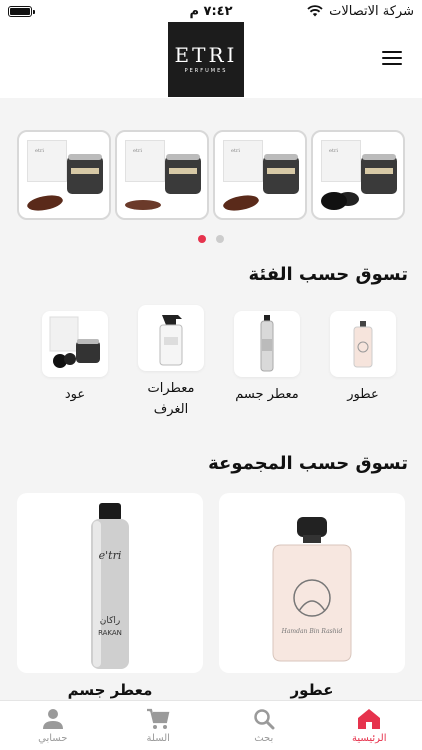  What do you see at coordinates (171, 338) in the screenshot?
I see `room-spray-icon` at bounding box center [171, 338].